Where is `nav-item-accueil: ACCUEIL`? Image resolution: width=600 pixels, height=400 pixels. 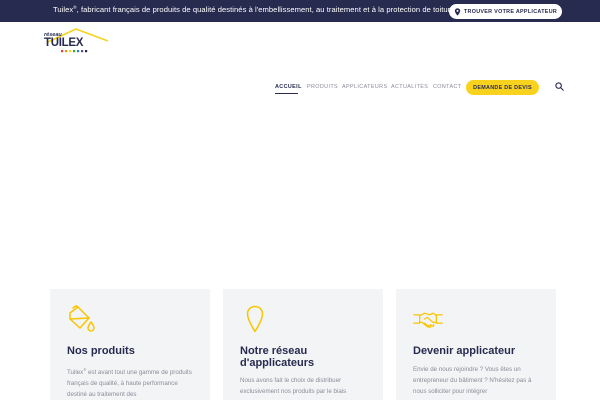 nav-item-accueil: ACCUEIL is located at coordinates (288, 87).